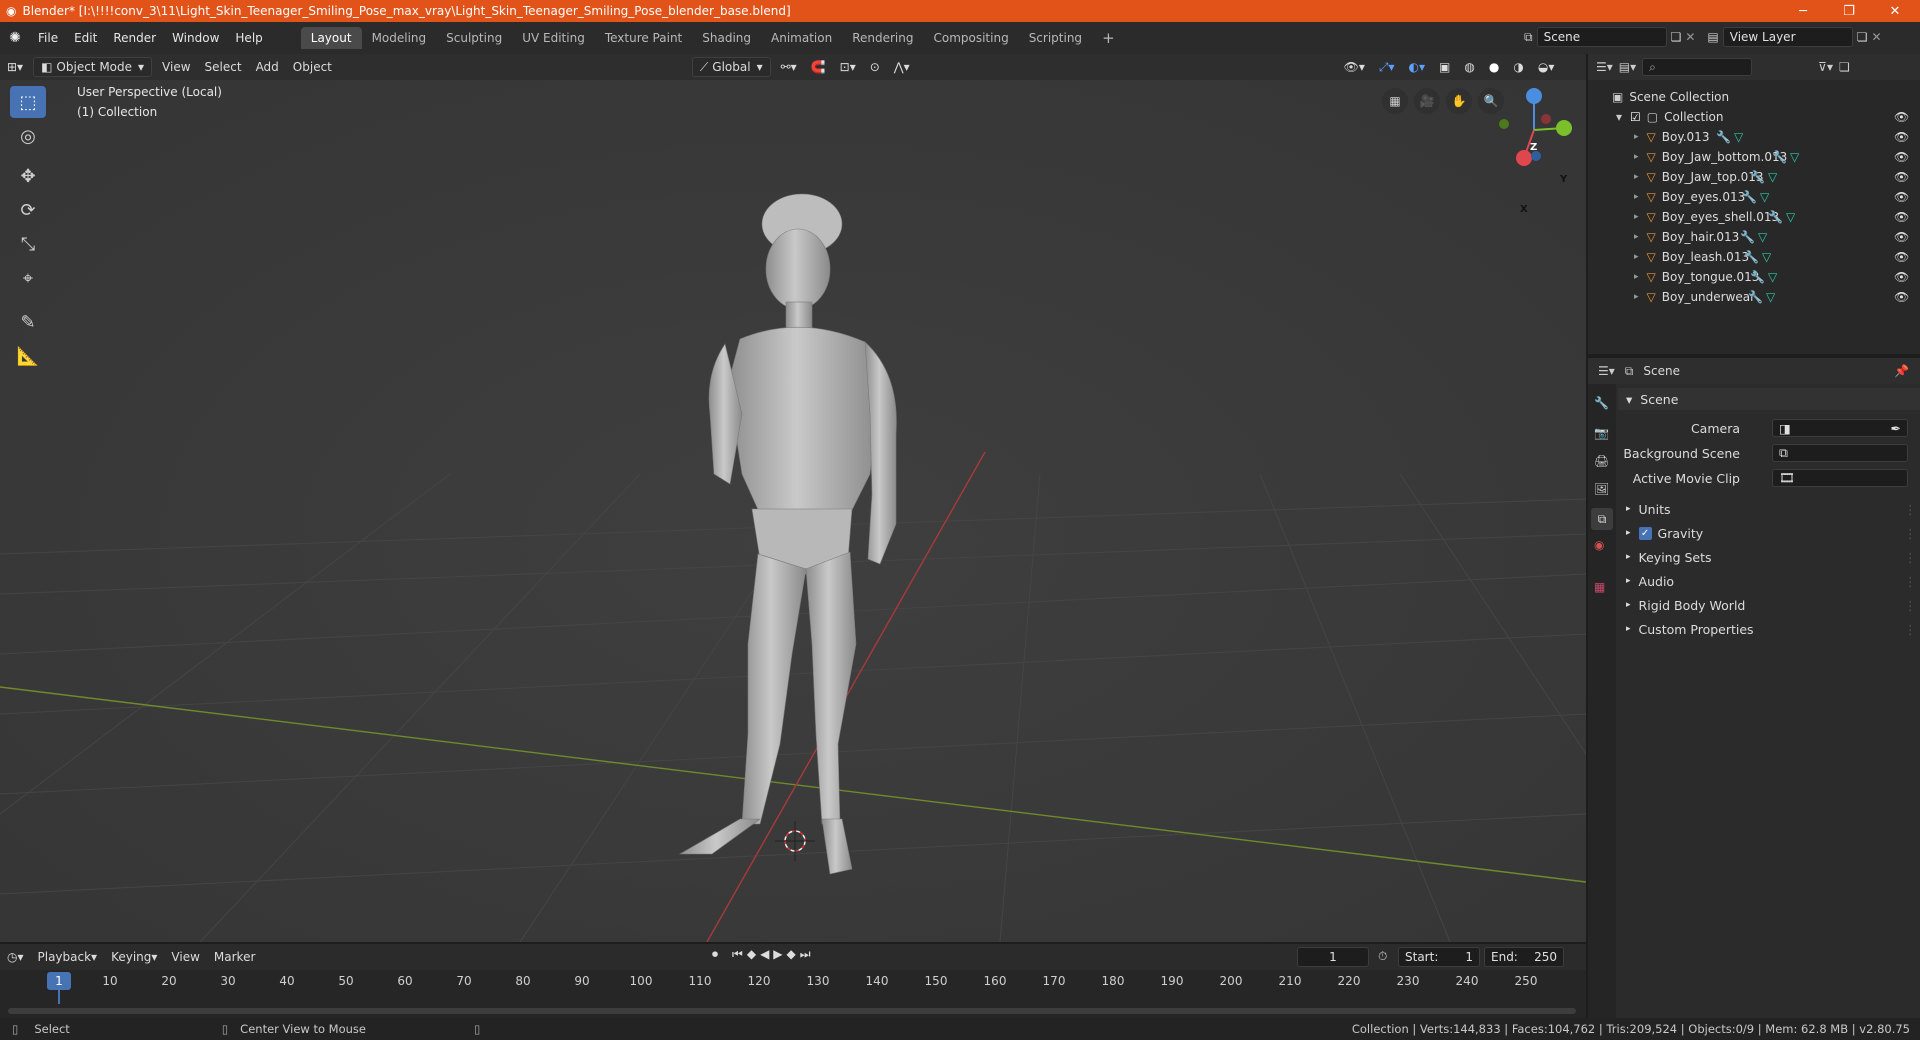  I want to click on outliner-item: ▸ ▽ Boy_leash.013 🔧 ▽ 👁, so click(1754, 257).